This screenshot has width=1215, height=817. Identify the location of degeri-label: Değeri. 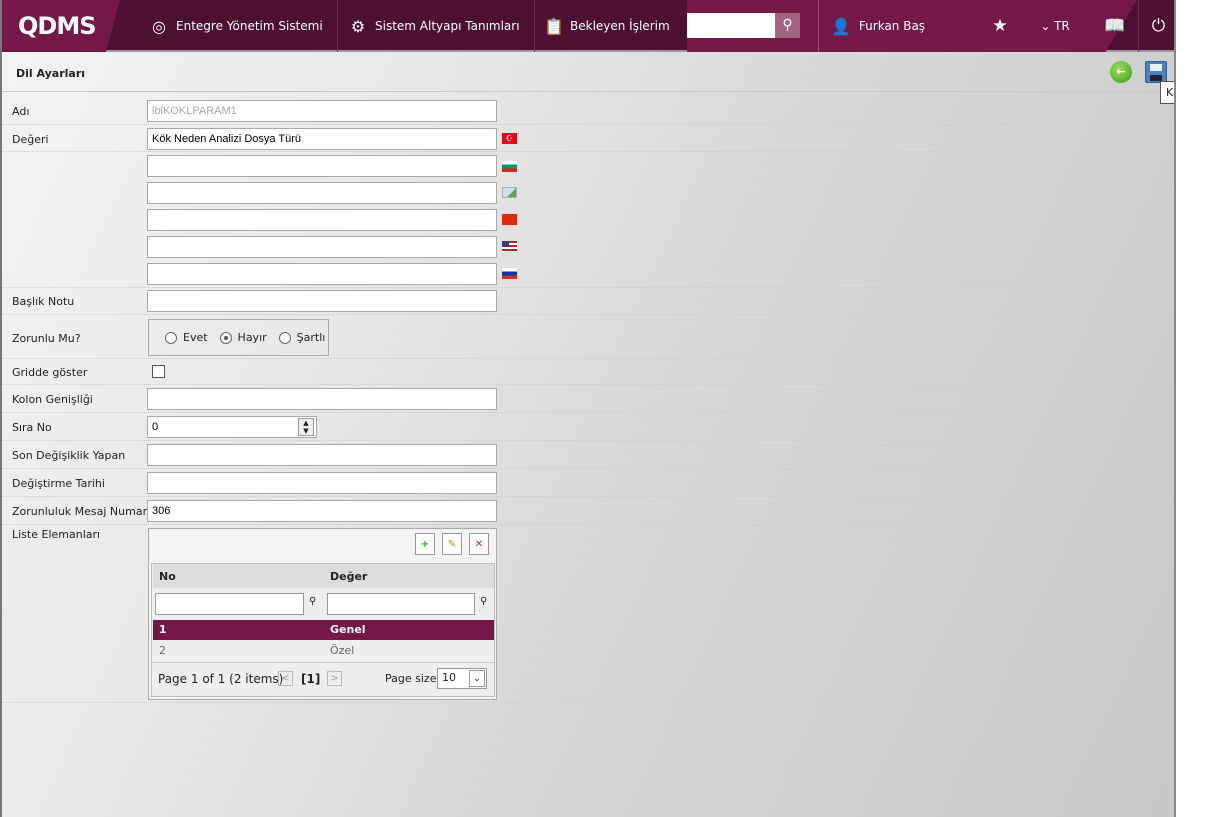
(30, 139).